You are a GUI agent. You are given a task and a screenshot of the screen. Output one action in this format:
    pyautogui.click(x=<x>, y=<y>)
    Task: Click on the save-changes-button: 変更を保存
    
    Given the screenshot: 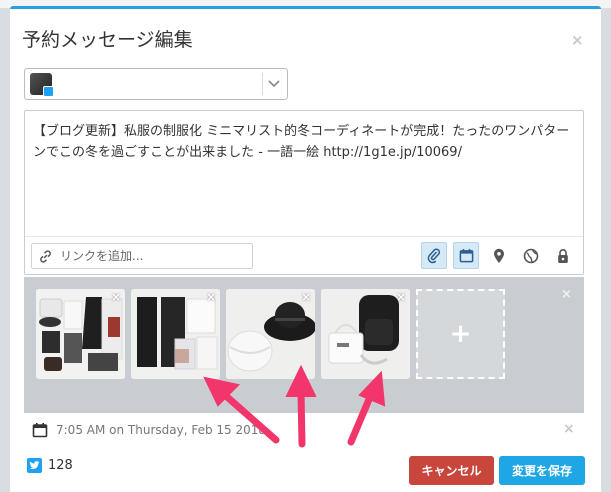 What is the action you would take?
    pyautogui.click(x=542, y=470)
    